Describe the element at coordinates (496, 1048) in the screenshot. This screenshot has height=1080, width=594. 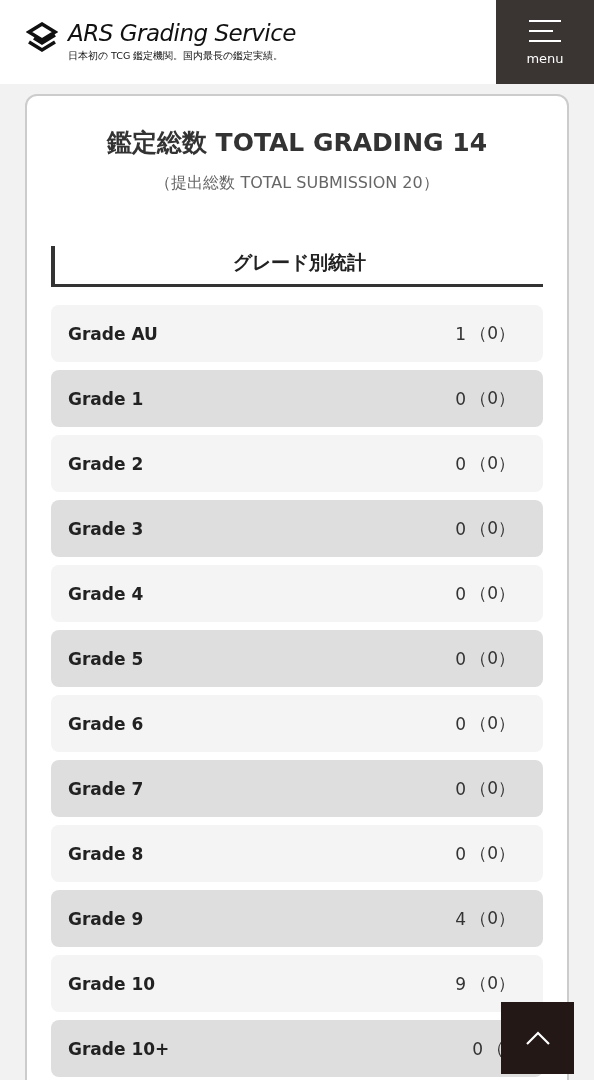
I see `grade-sub-count: （` at that location.